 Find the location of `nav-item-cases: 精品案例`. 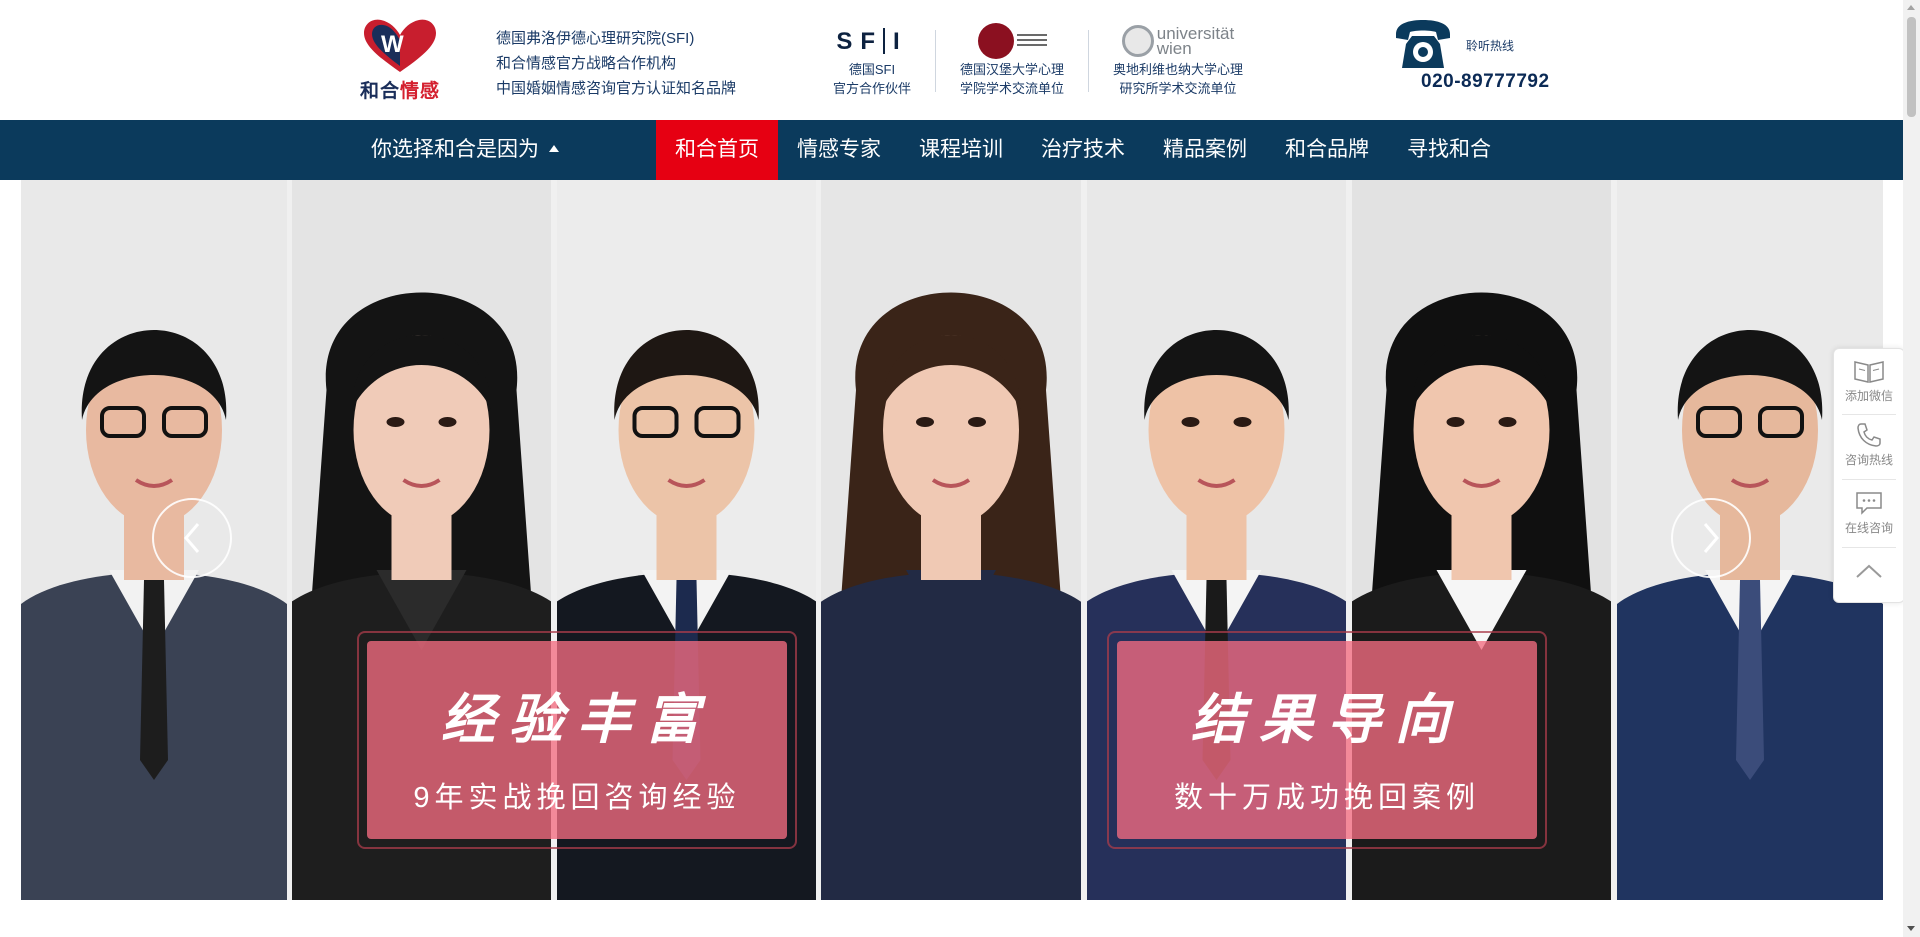

nav-item-cases: 精品案例 is located at coordinates (1205, 150).